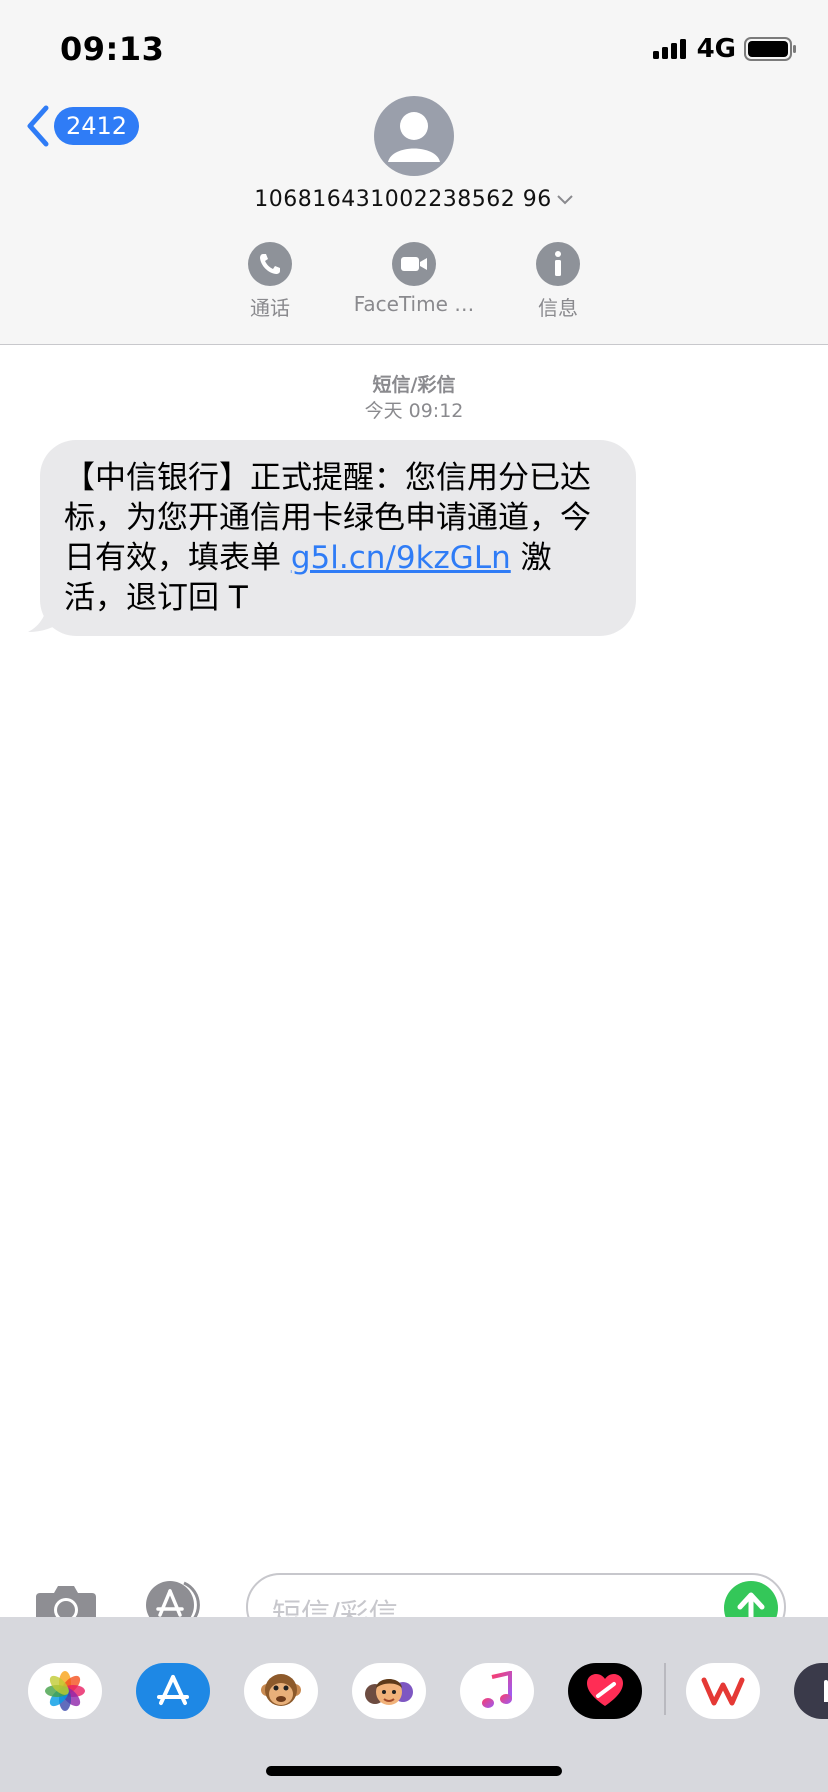 The height and width of the screenshot is (1792, 828). What do you see at coordinates (38, 126) in the screenshot?
I see `chevron-left-icon` at bounding box center [38, 126].